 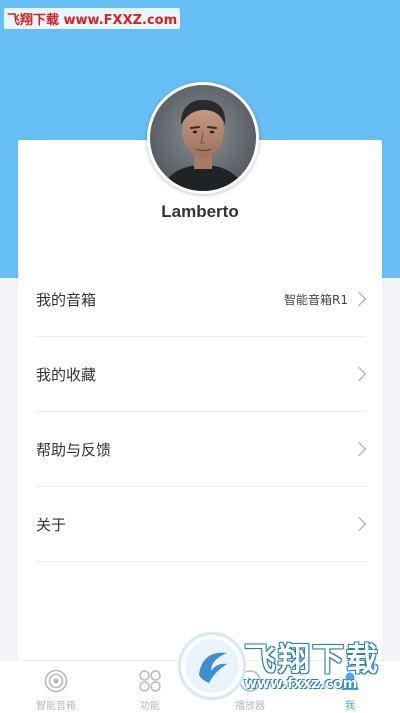 What do you see at coordinates (66, 299) in the screenshot?
I see `menu-item-label: 我的音箱` at bounding box center [66, 299].